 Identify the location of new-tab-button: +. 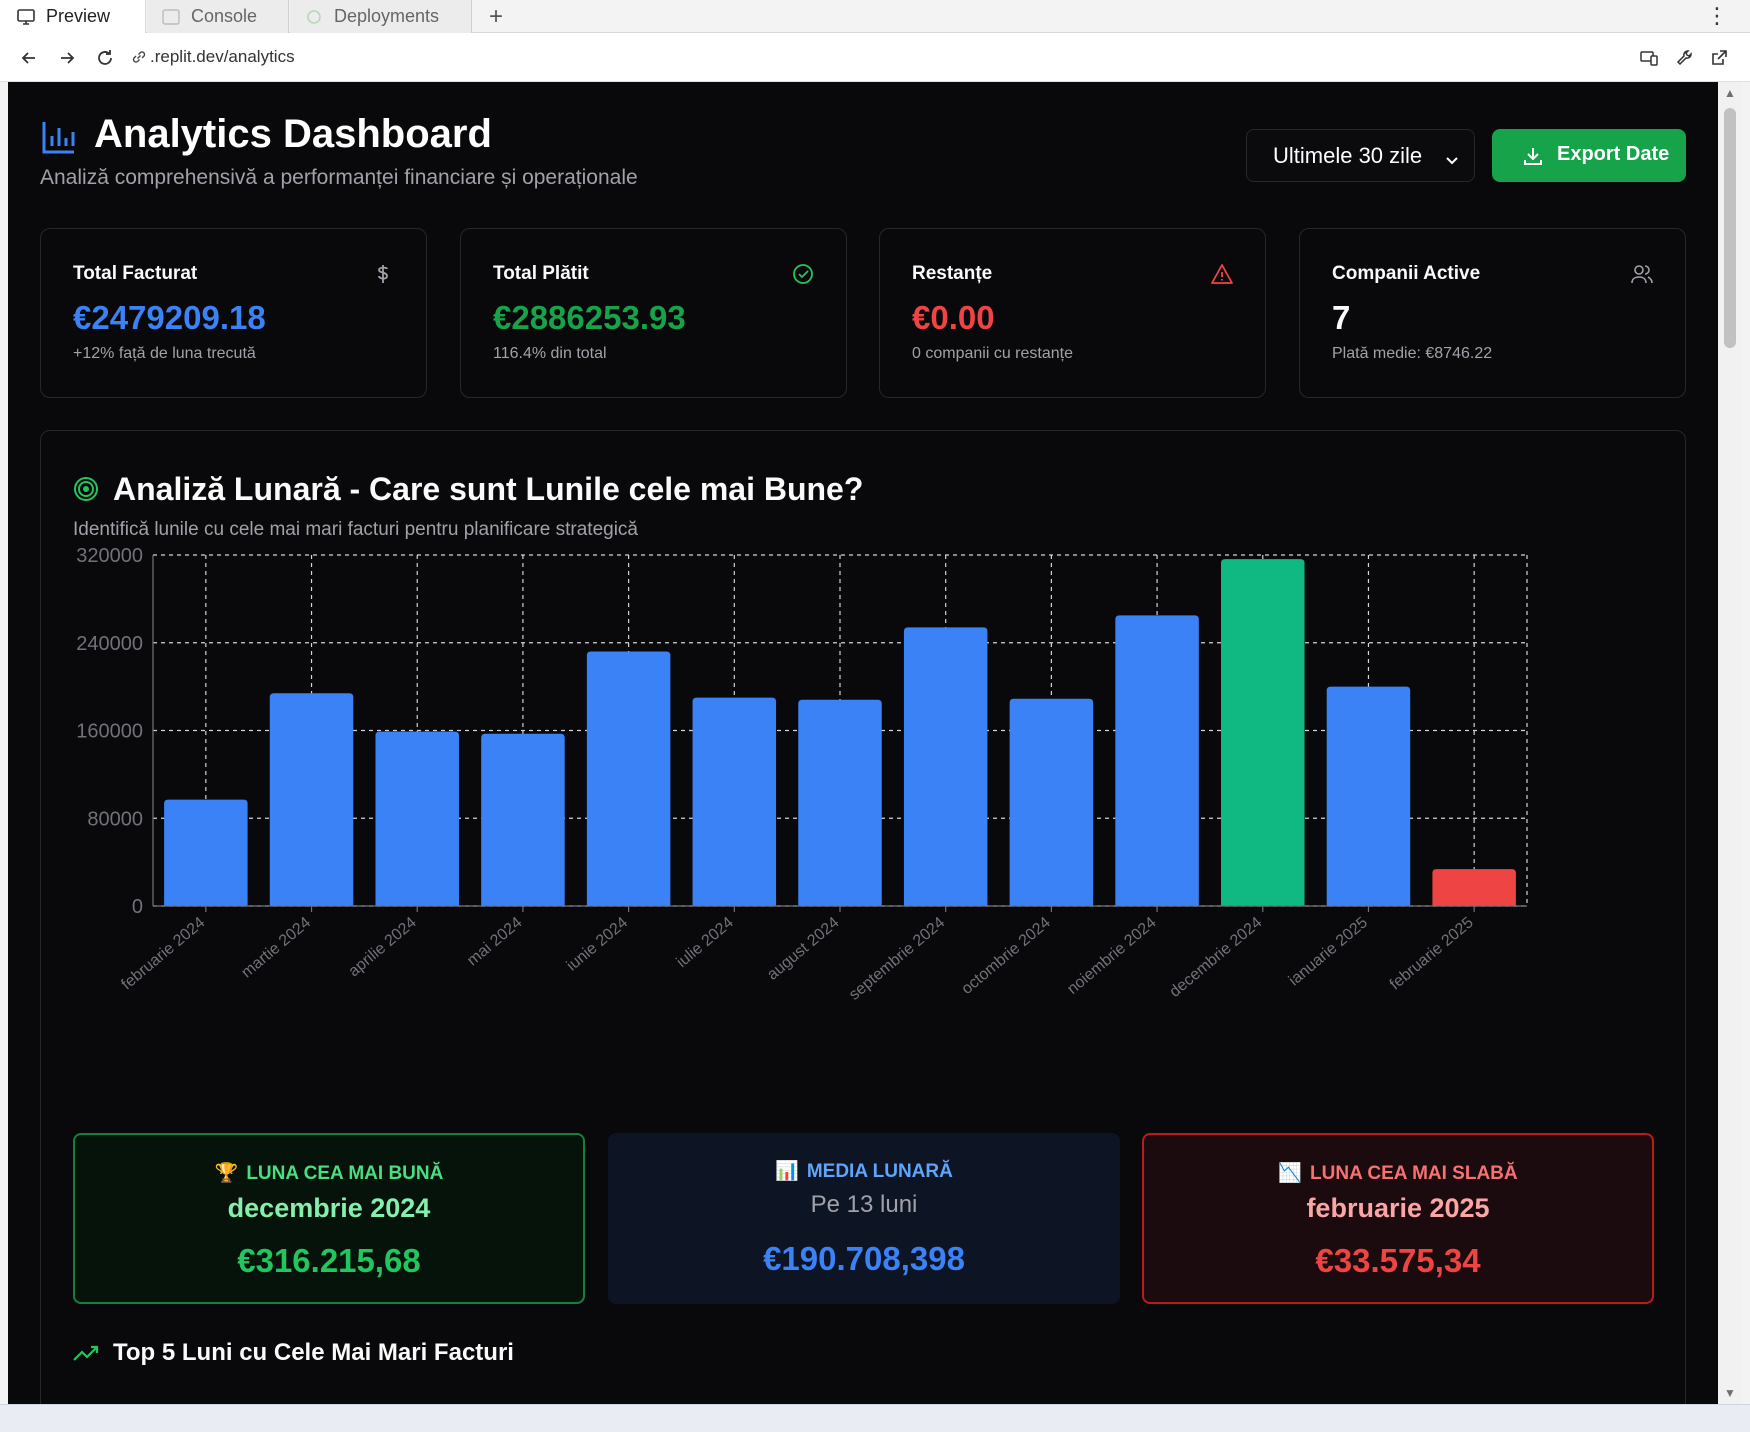
(496, 16).